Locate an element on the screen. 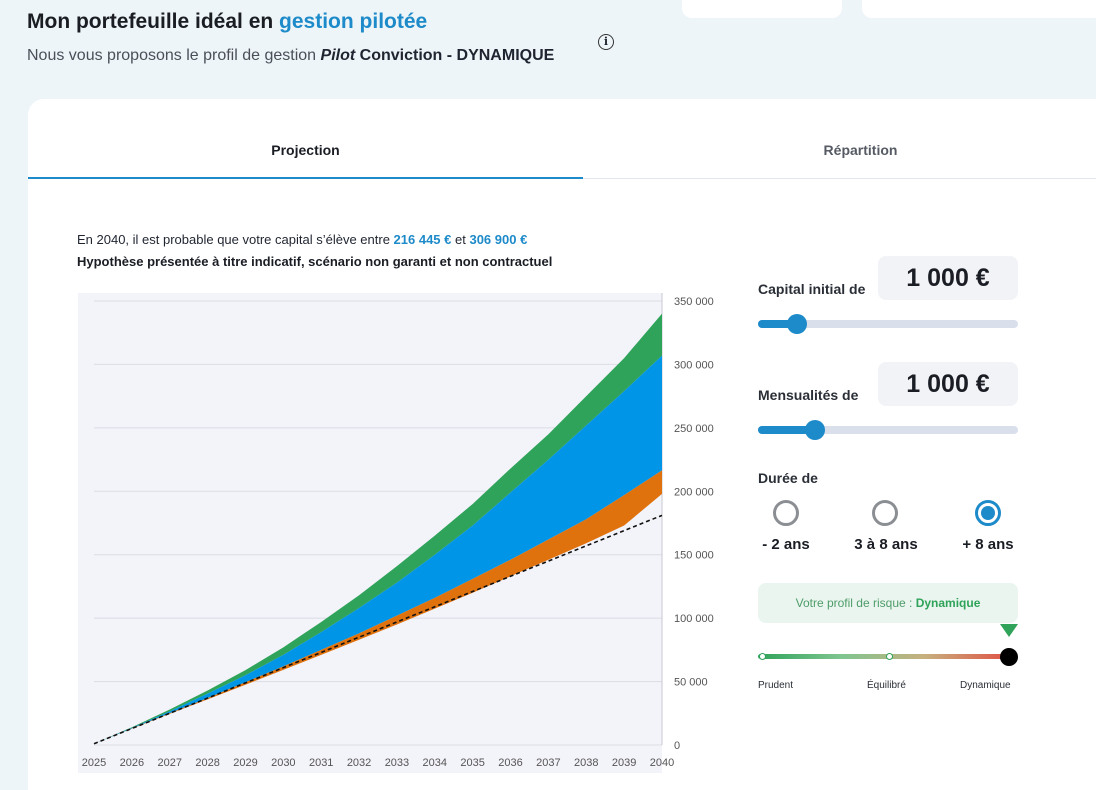  x-tick-label: 2030 is located at coordinates (283, 763).